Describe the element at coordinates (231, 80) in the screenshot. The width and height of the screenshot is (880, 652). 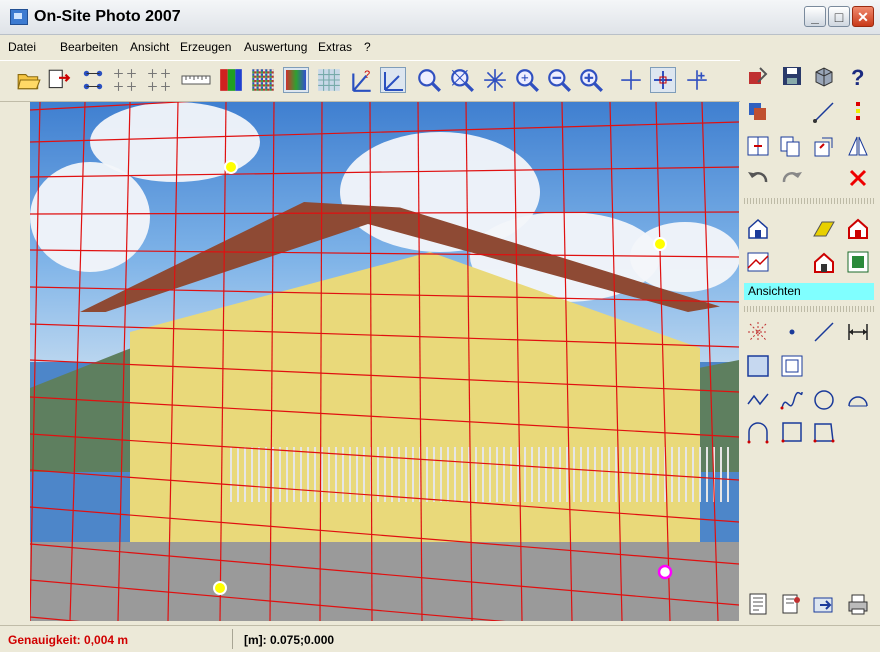
I see `rgb-bars-icon` at that location.